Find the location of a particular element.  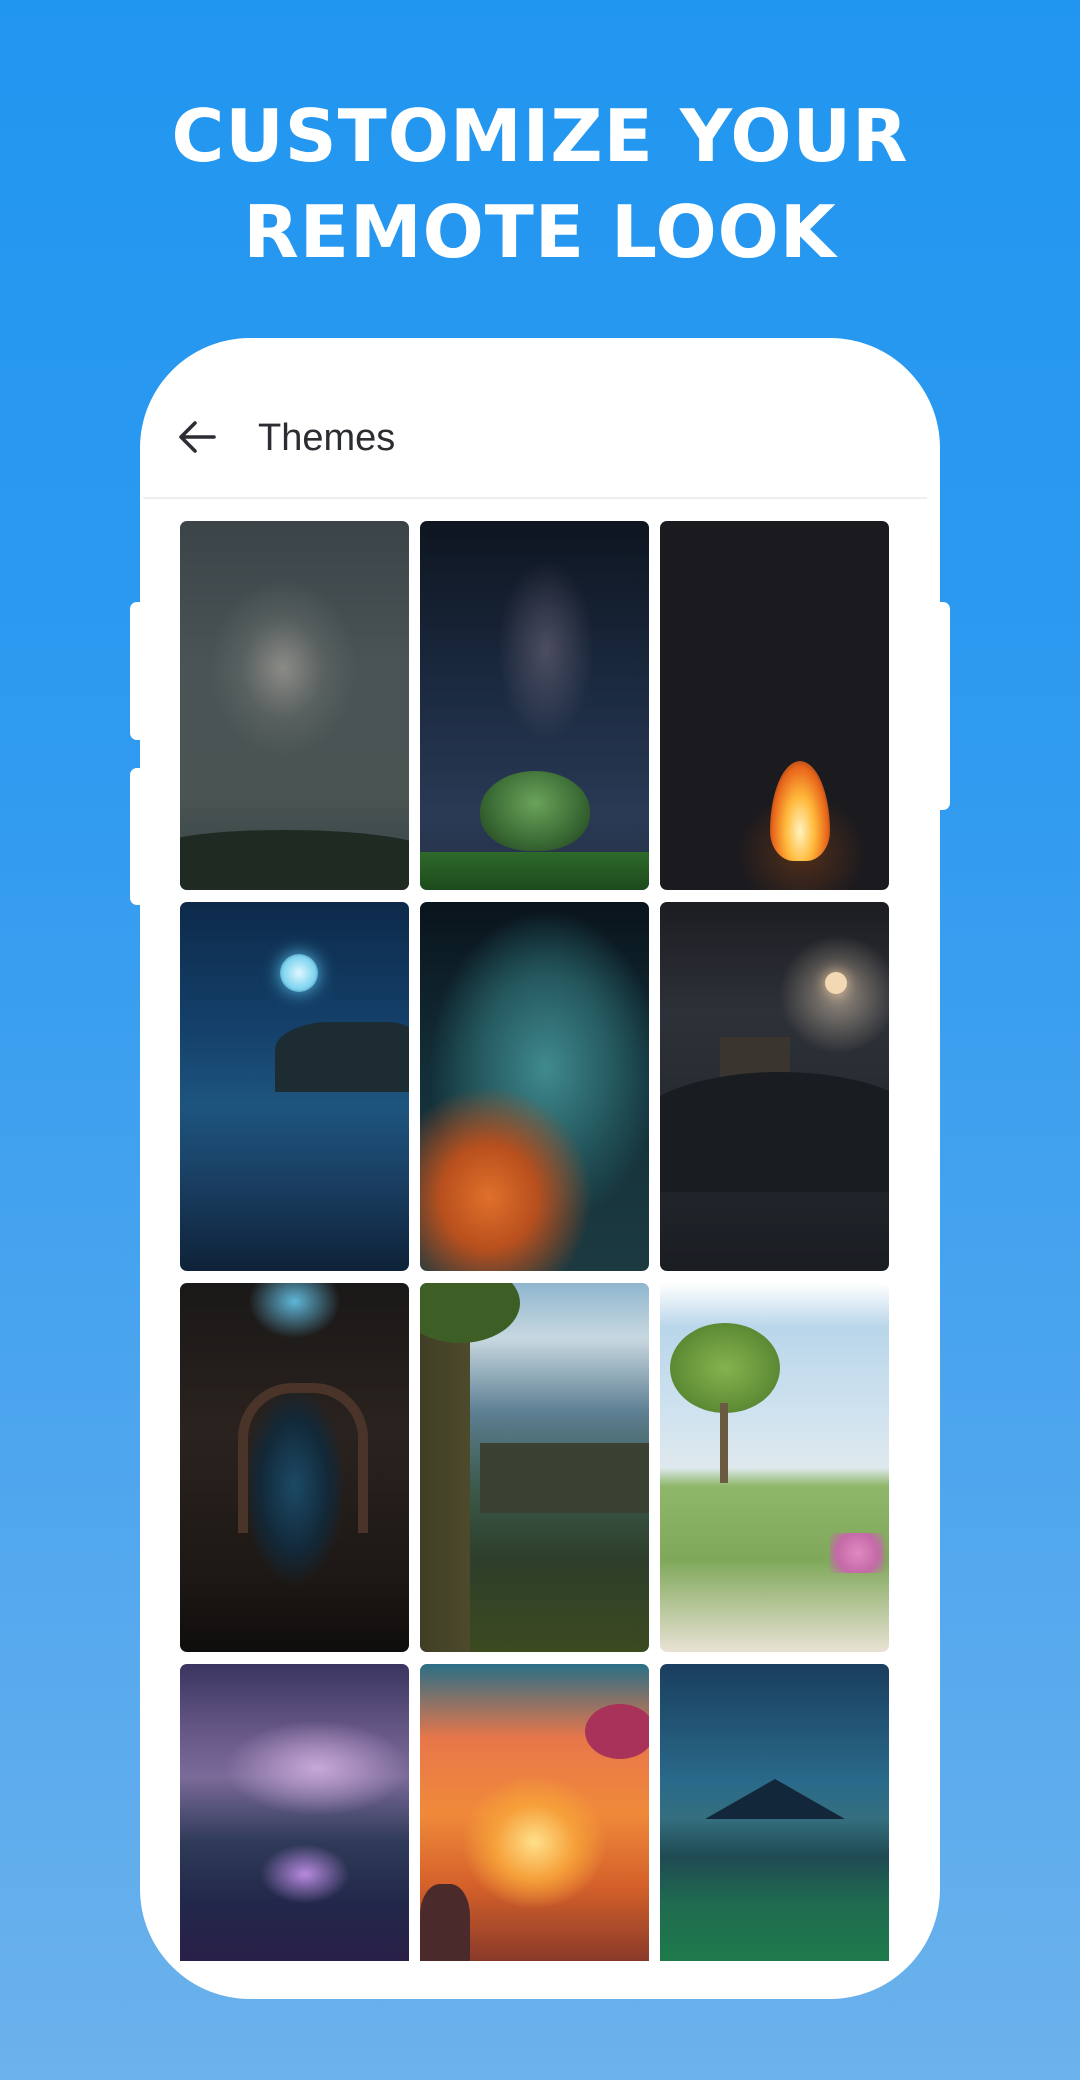

theme-tile: Campfire is located at coordinates (774, 705).